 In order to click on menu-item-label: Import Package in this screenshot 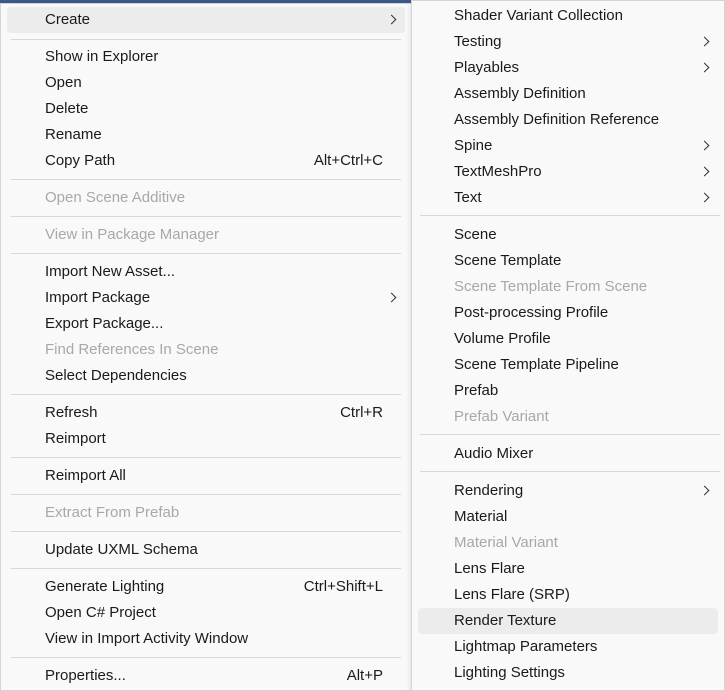, I will do `click(98, 297)`.